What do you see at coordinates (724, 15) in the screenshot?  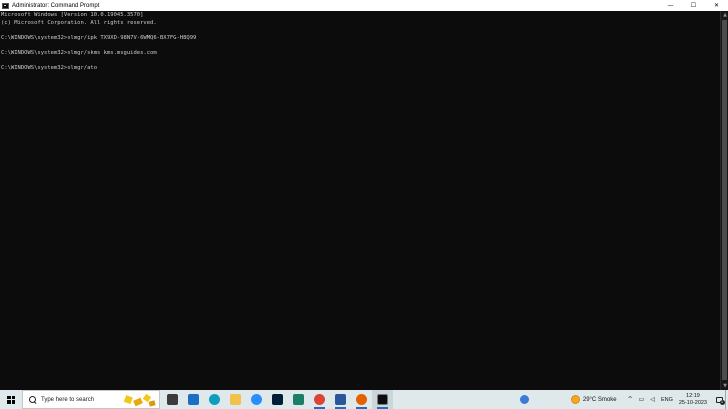 I see `scroll-up-icon: ▲` at bounding box center [724, 15].